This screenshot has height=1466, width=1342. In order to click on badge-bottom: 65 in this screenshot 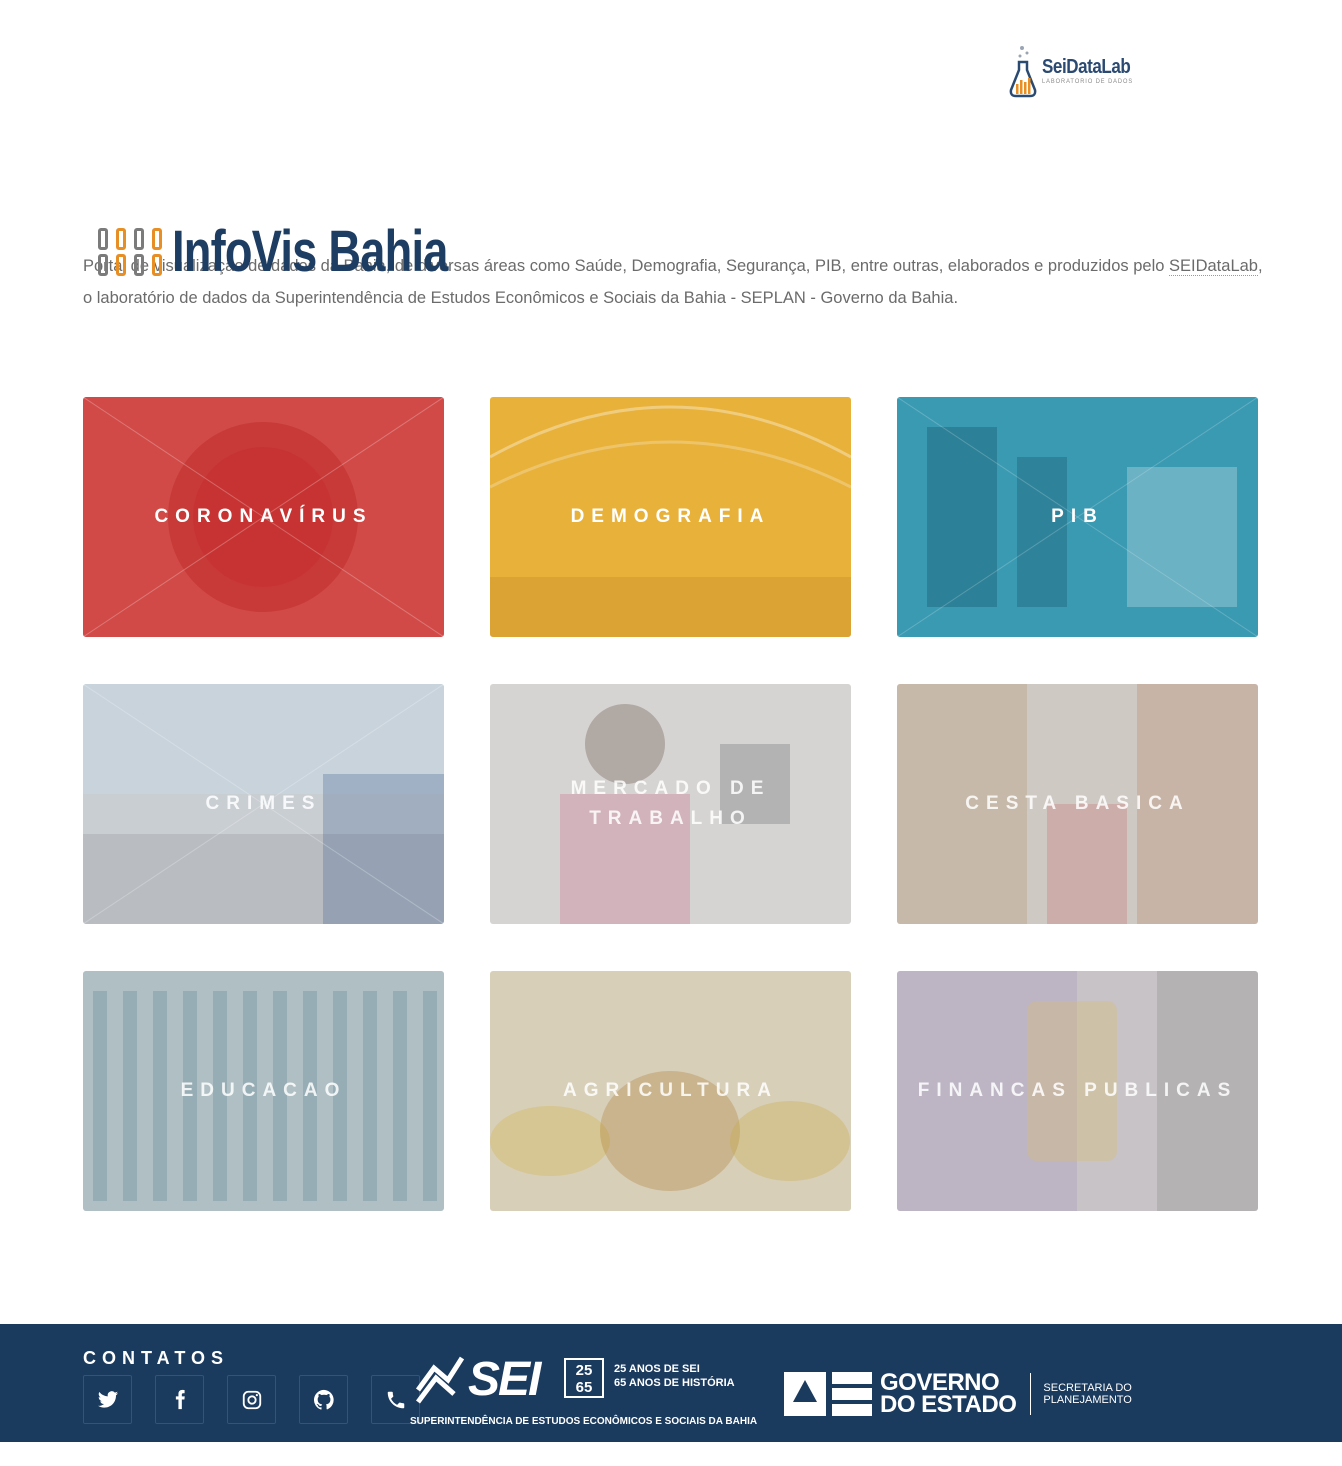, I will do `click(584, 1387)`.